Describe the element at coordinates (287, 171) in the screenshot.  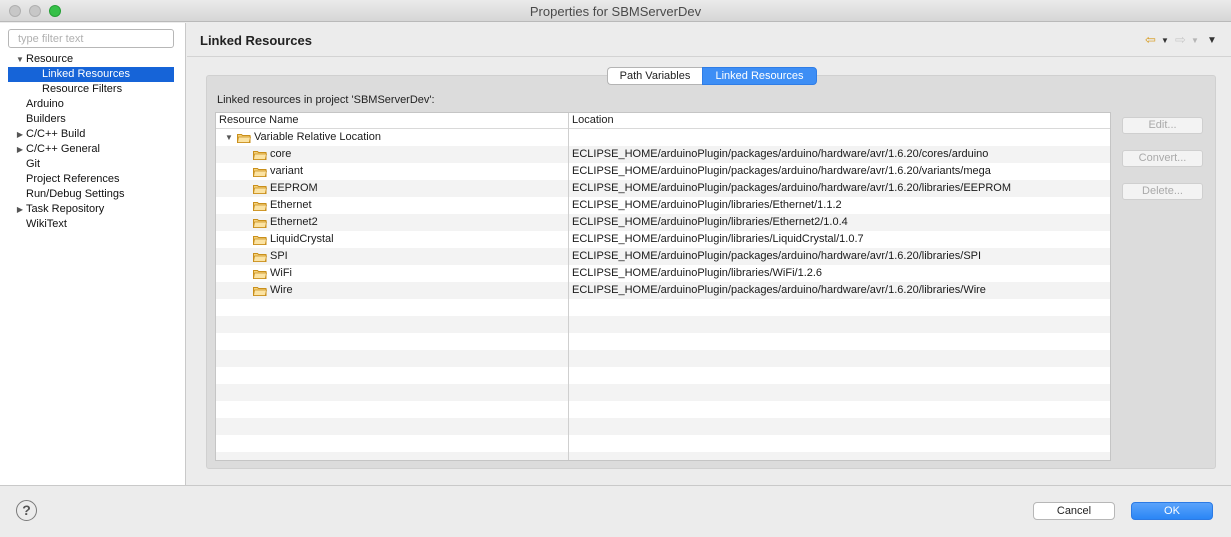
I see `resource-name: variant` at that location.